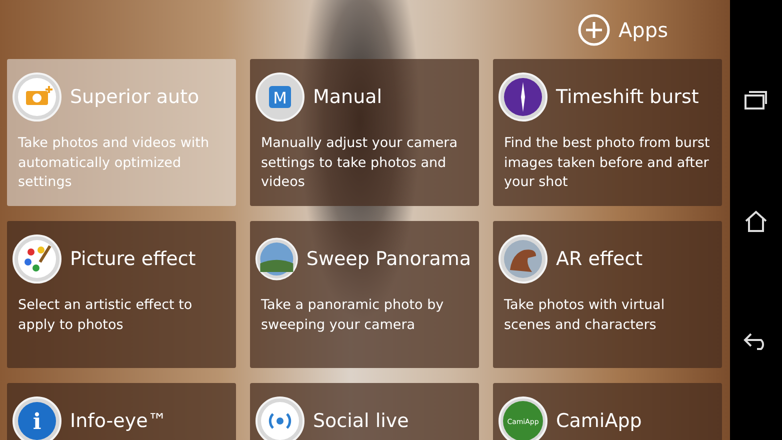  What do you see at coordinates (594, 30) in the screenshot?
I see `plus-icon` at bounding box center [594, 30].